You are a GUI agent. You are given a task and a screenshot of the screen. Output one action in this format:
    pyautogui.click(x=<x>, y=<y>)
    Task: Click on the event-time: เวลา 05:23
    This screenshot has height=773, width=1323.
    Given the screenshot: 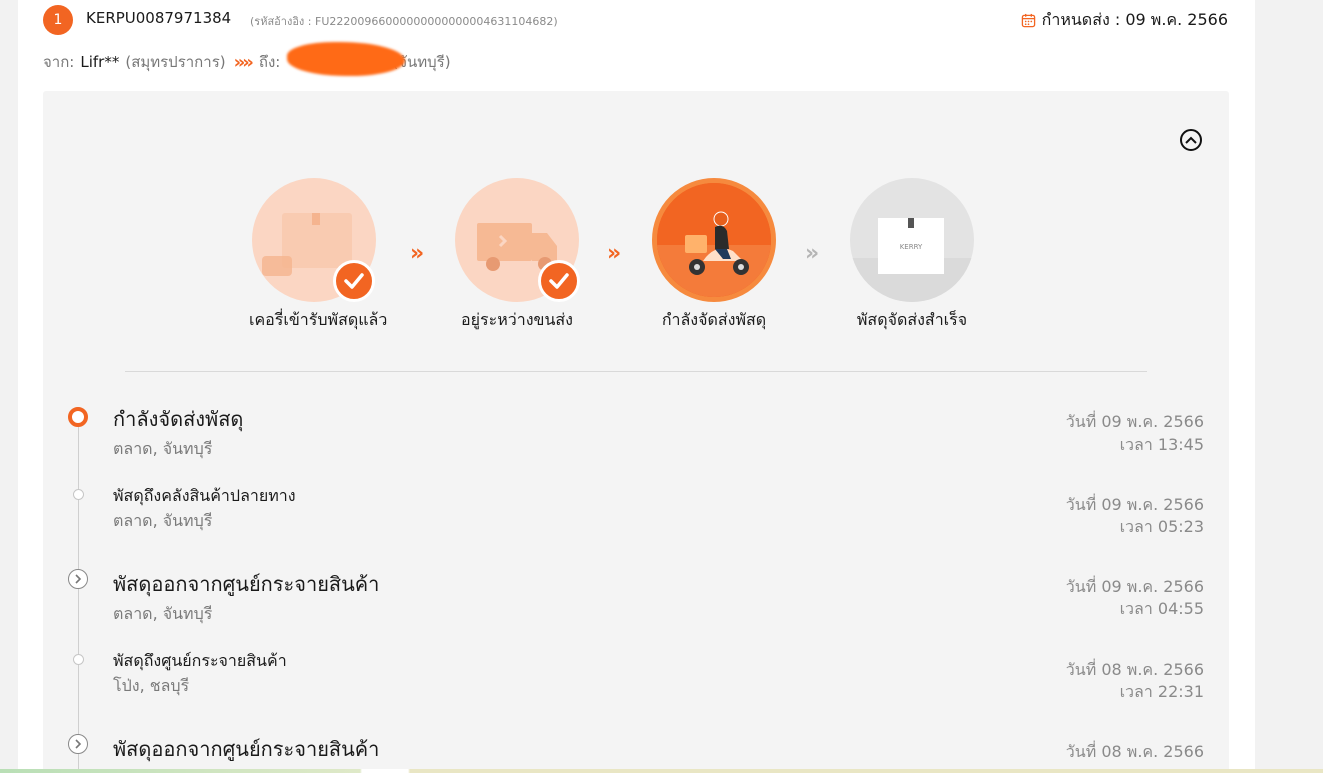 What is the action you would take?
    pyautogui.click(x=1161, y=526)
    